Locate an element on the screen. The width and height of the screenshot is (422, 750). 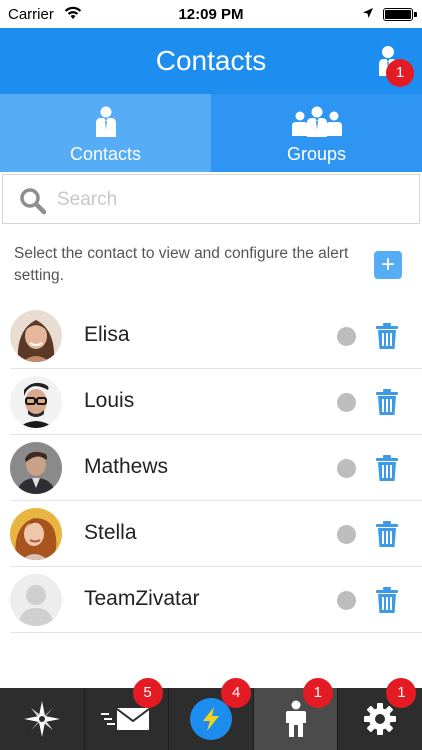
page-title: Contacts is located at coordinates (211, 60).